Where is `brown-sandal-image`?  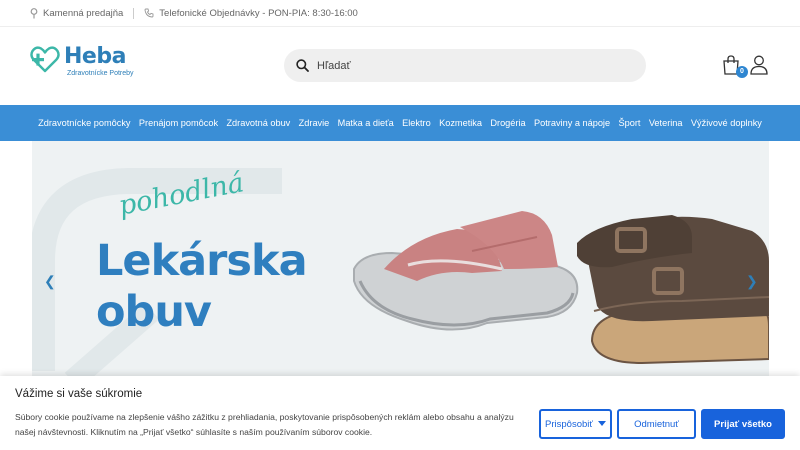 brown-sandal-image is located at coordinates (673, 290).